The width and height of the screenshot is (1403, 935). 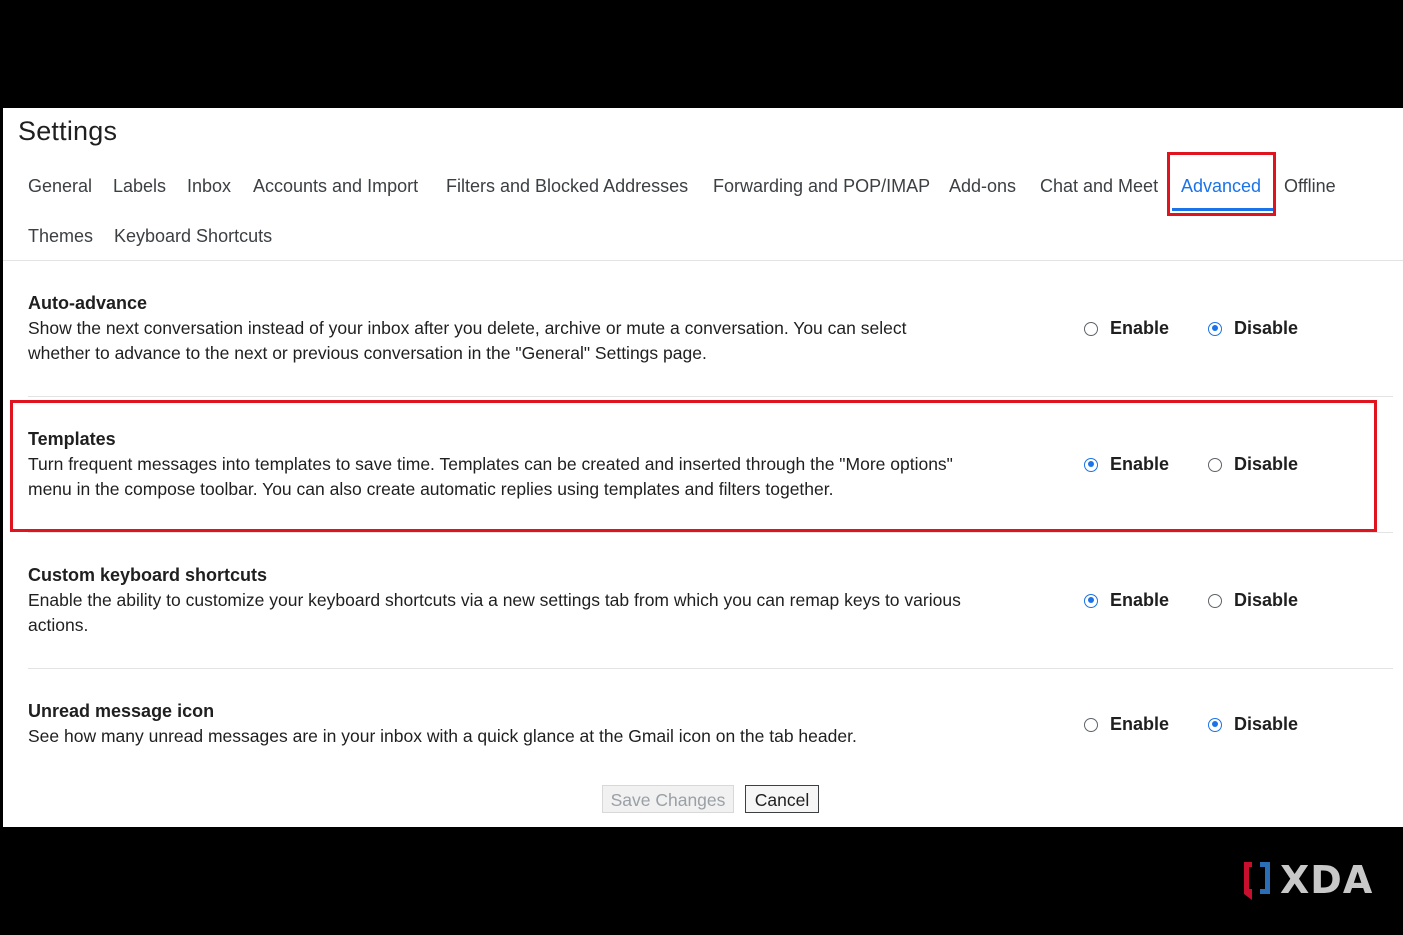 What do you see at coordinates (982, 186) in the screenshot?
I see `tab-add-ons: Add-ons` at bounding box center [982, 186].